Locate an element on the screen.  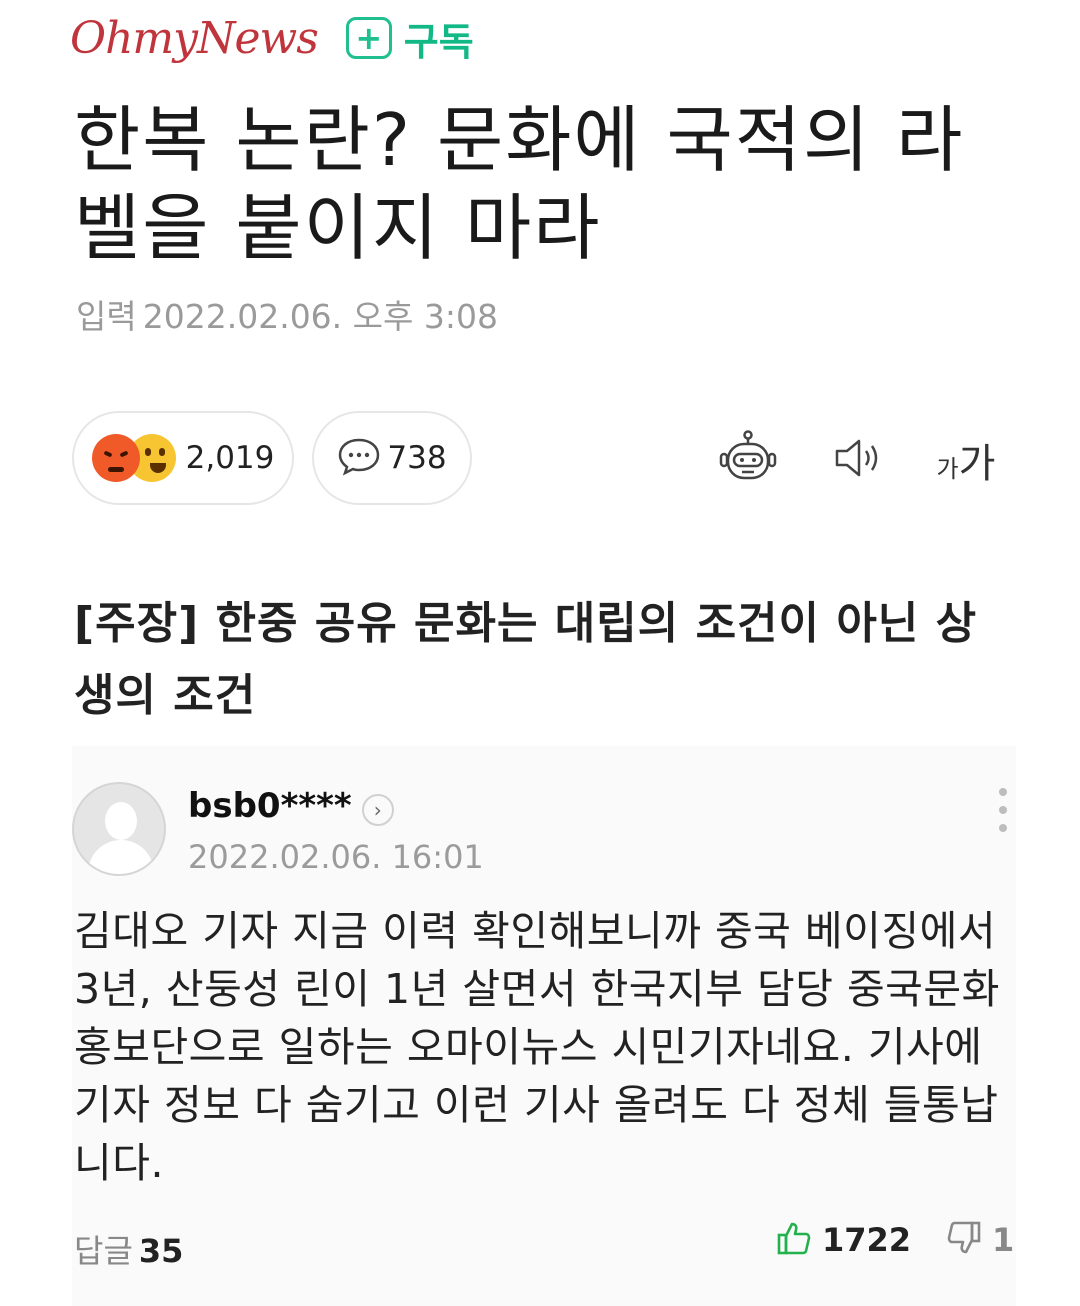
article-subtitle: [주장] 한중 공유 문화는 대립의 조건이 아닌 상생의 조건 is located at coordinates (526, 659).